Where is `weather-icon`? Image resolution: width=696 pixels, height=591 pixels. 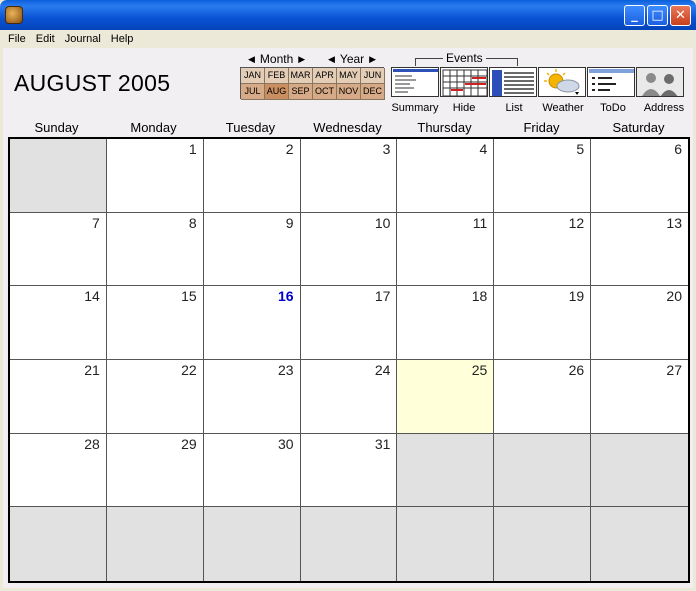
weather-icon is located at coordinates (562, 82).